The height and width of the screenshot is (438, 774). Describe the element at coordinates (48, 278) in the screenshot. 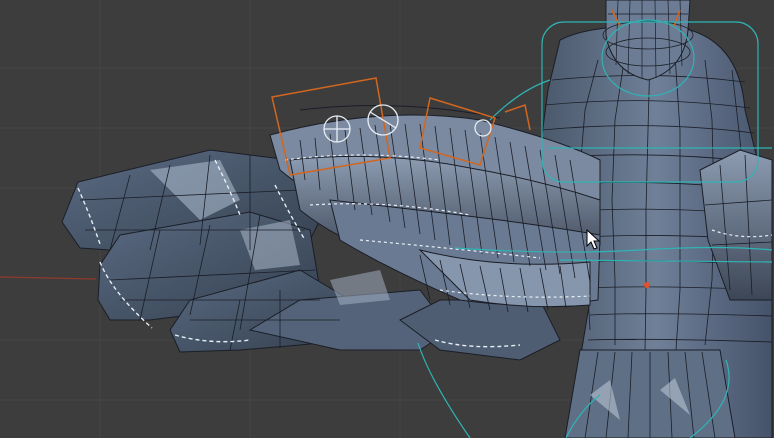

I see `x-axis-line` at that location.